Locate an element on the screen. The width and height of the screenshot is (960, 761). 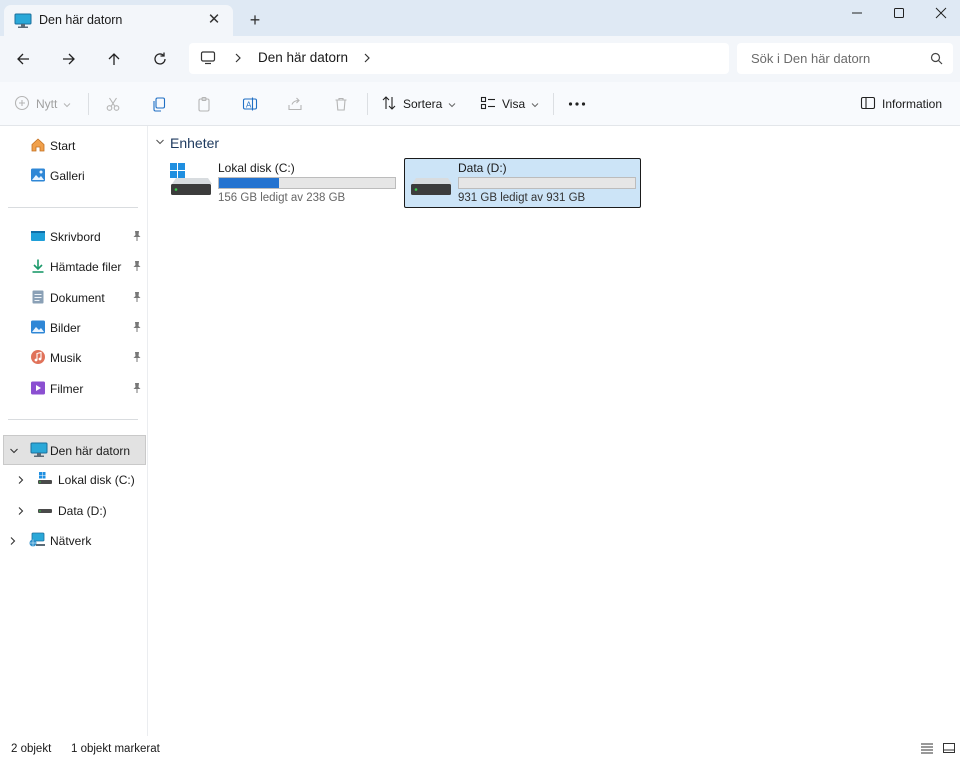
drive-tile-data-d: Data (D:) 931 GB ledigt av 931 GB is located at coordinates (522, 183).